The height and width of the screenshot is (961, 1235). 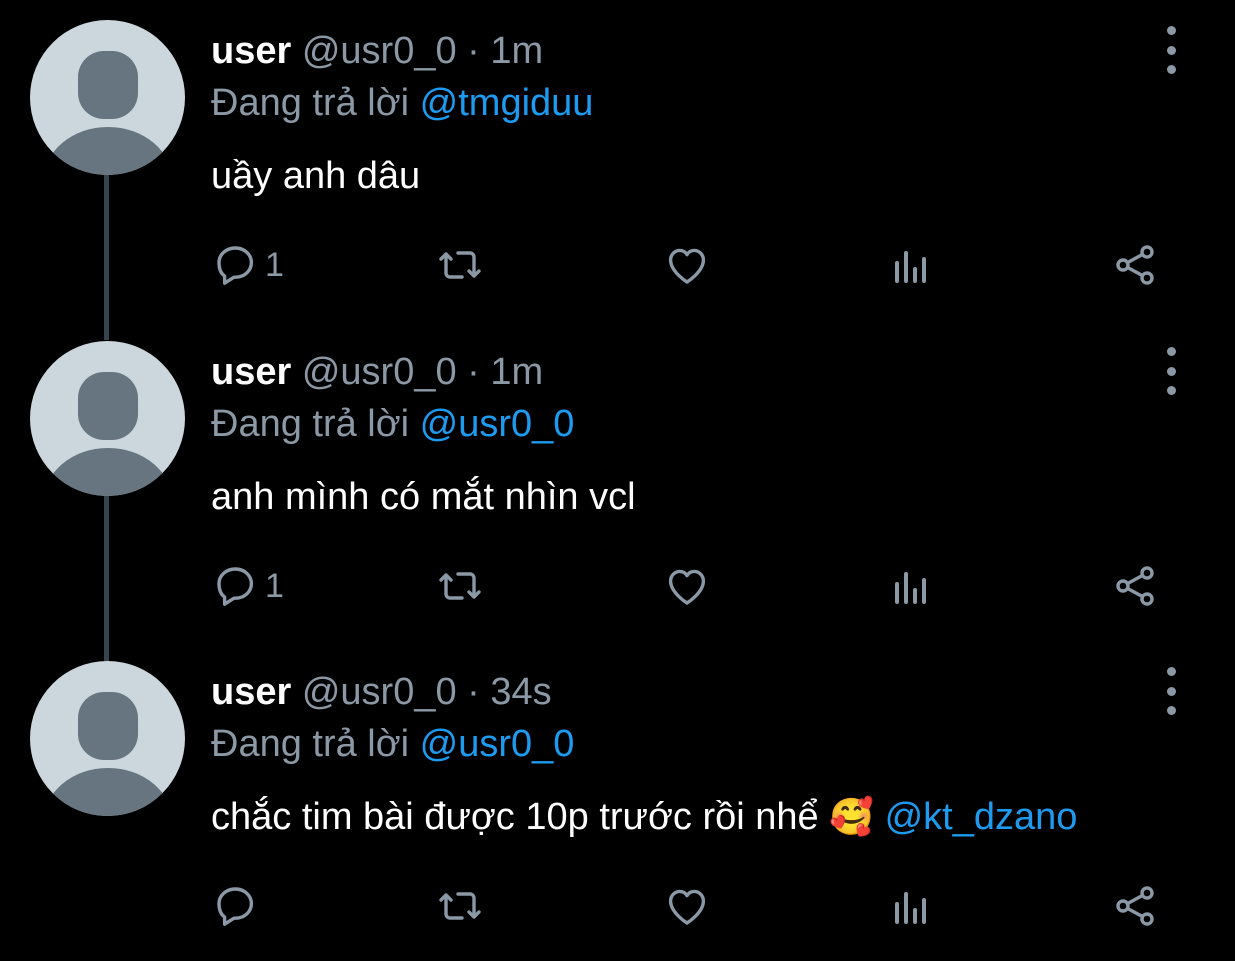 I want to click on tweet-header: user @usr0_0 · 34s, so click(x=381, y=692).